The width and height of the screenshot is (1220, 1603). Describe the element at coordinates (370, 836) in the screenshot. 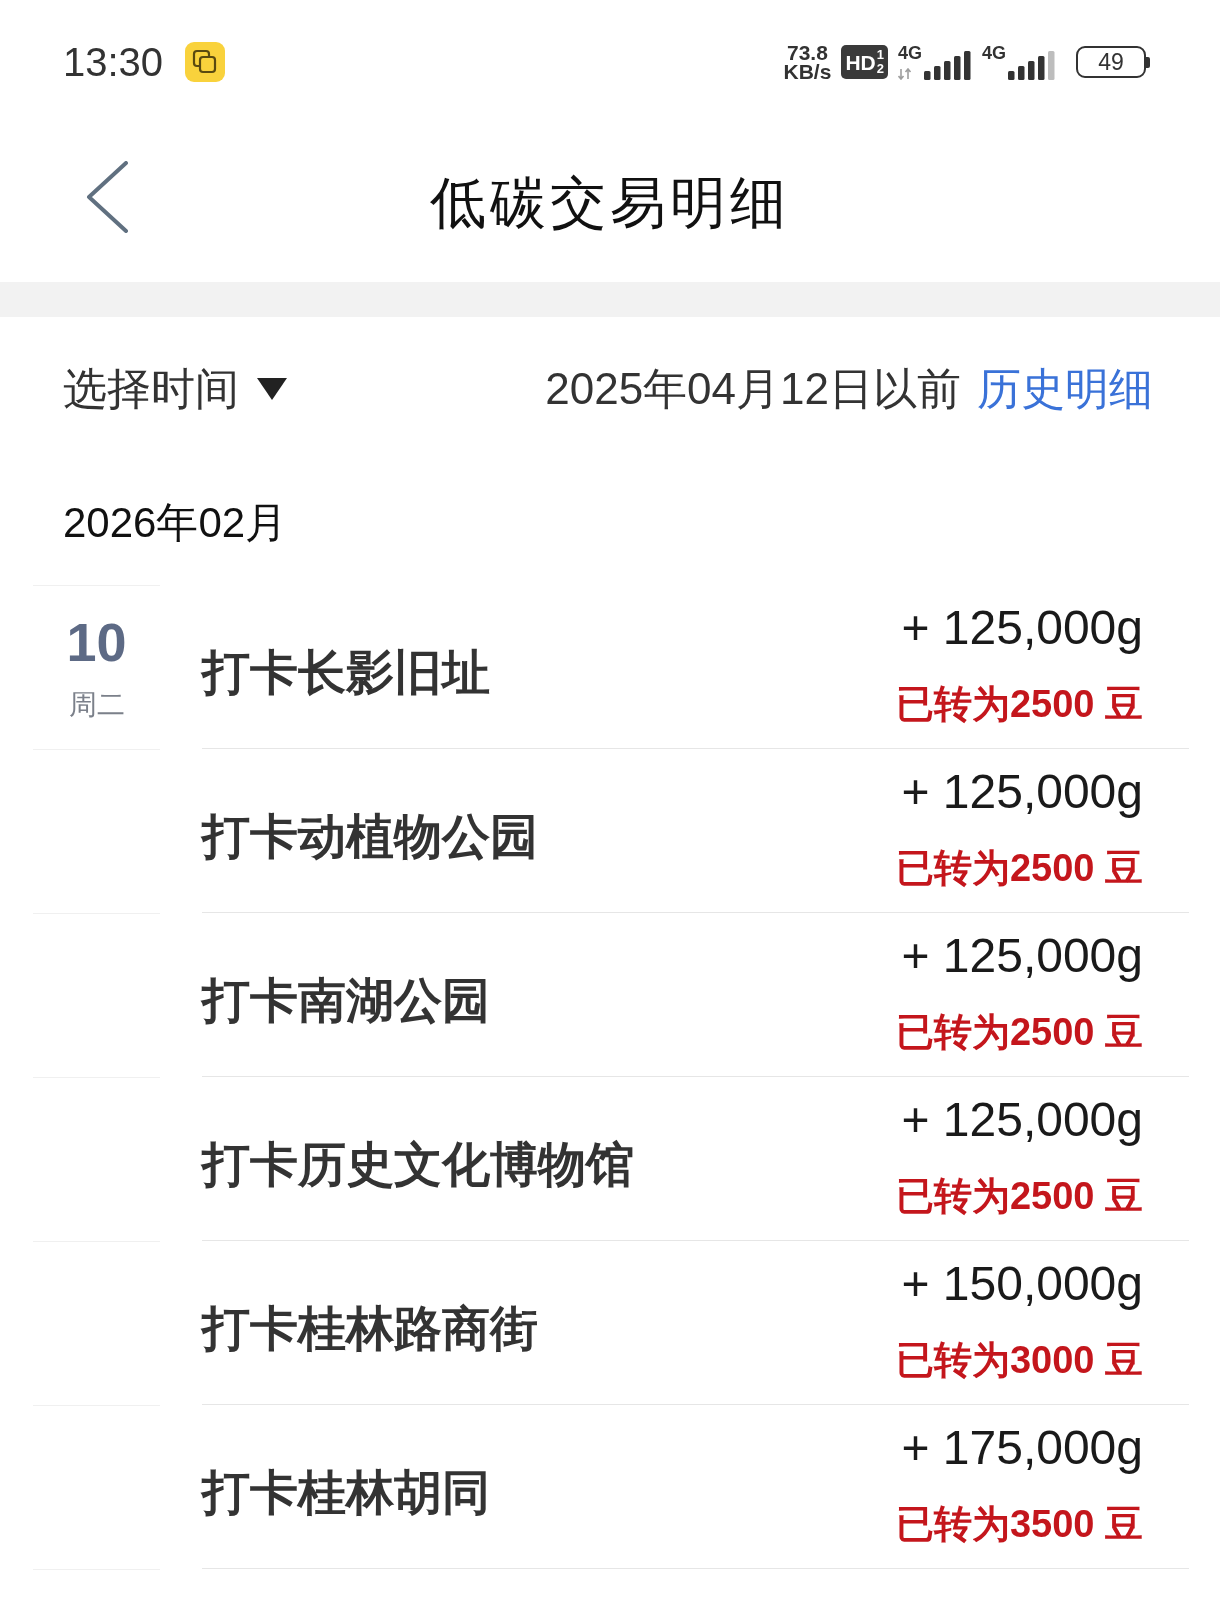

I see `activity-title: 打卡动植物公园` at that location.